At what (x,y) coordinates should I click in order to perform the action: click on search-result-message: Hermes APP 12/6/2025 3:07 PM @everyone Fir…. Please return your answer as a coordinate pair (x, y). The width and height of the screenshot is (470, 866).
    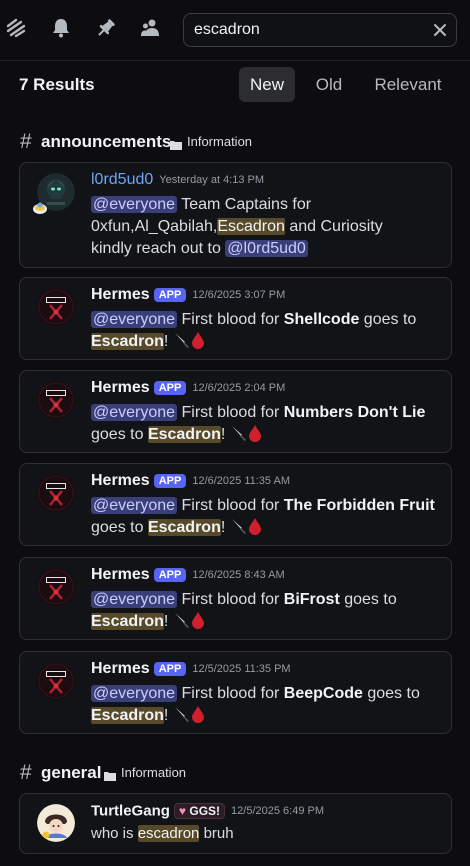
    Looking at the image, I should click on (235, 318).